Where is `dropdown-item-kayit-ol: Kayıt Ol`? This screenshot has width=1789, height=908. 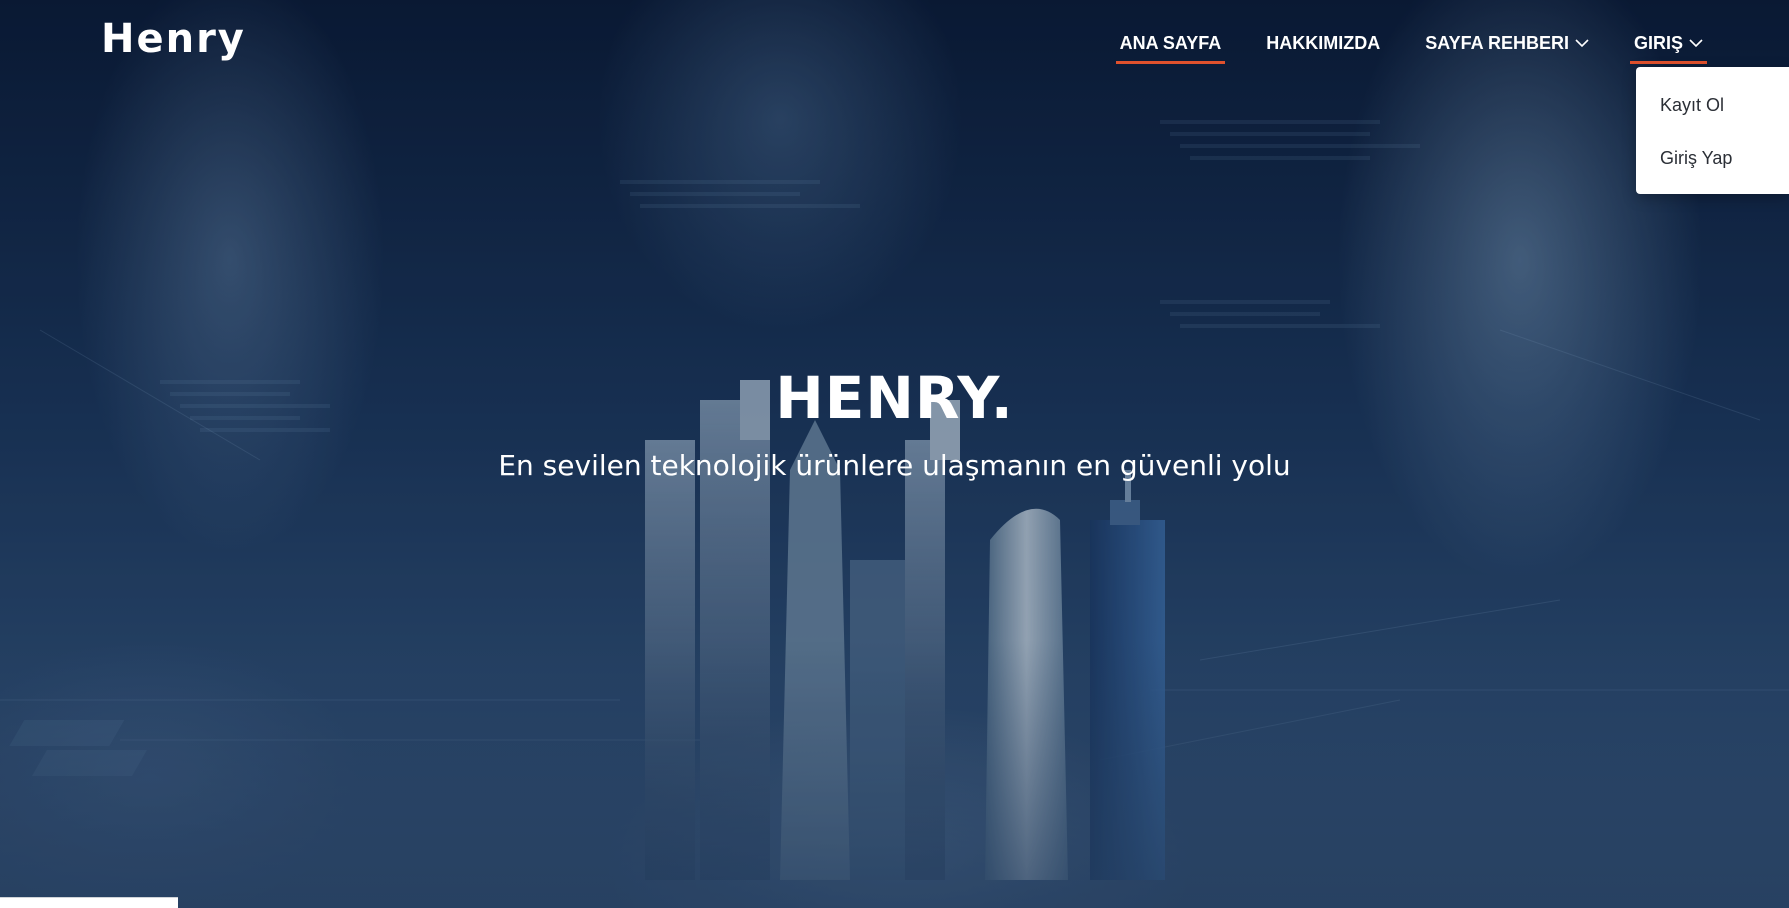
dropdown-item-kayit-ol: Kayıt Ol is located at coordinates (1712, 113).